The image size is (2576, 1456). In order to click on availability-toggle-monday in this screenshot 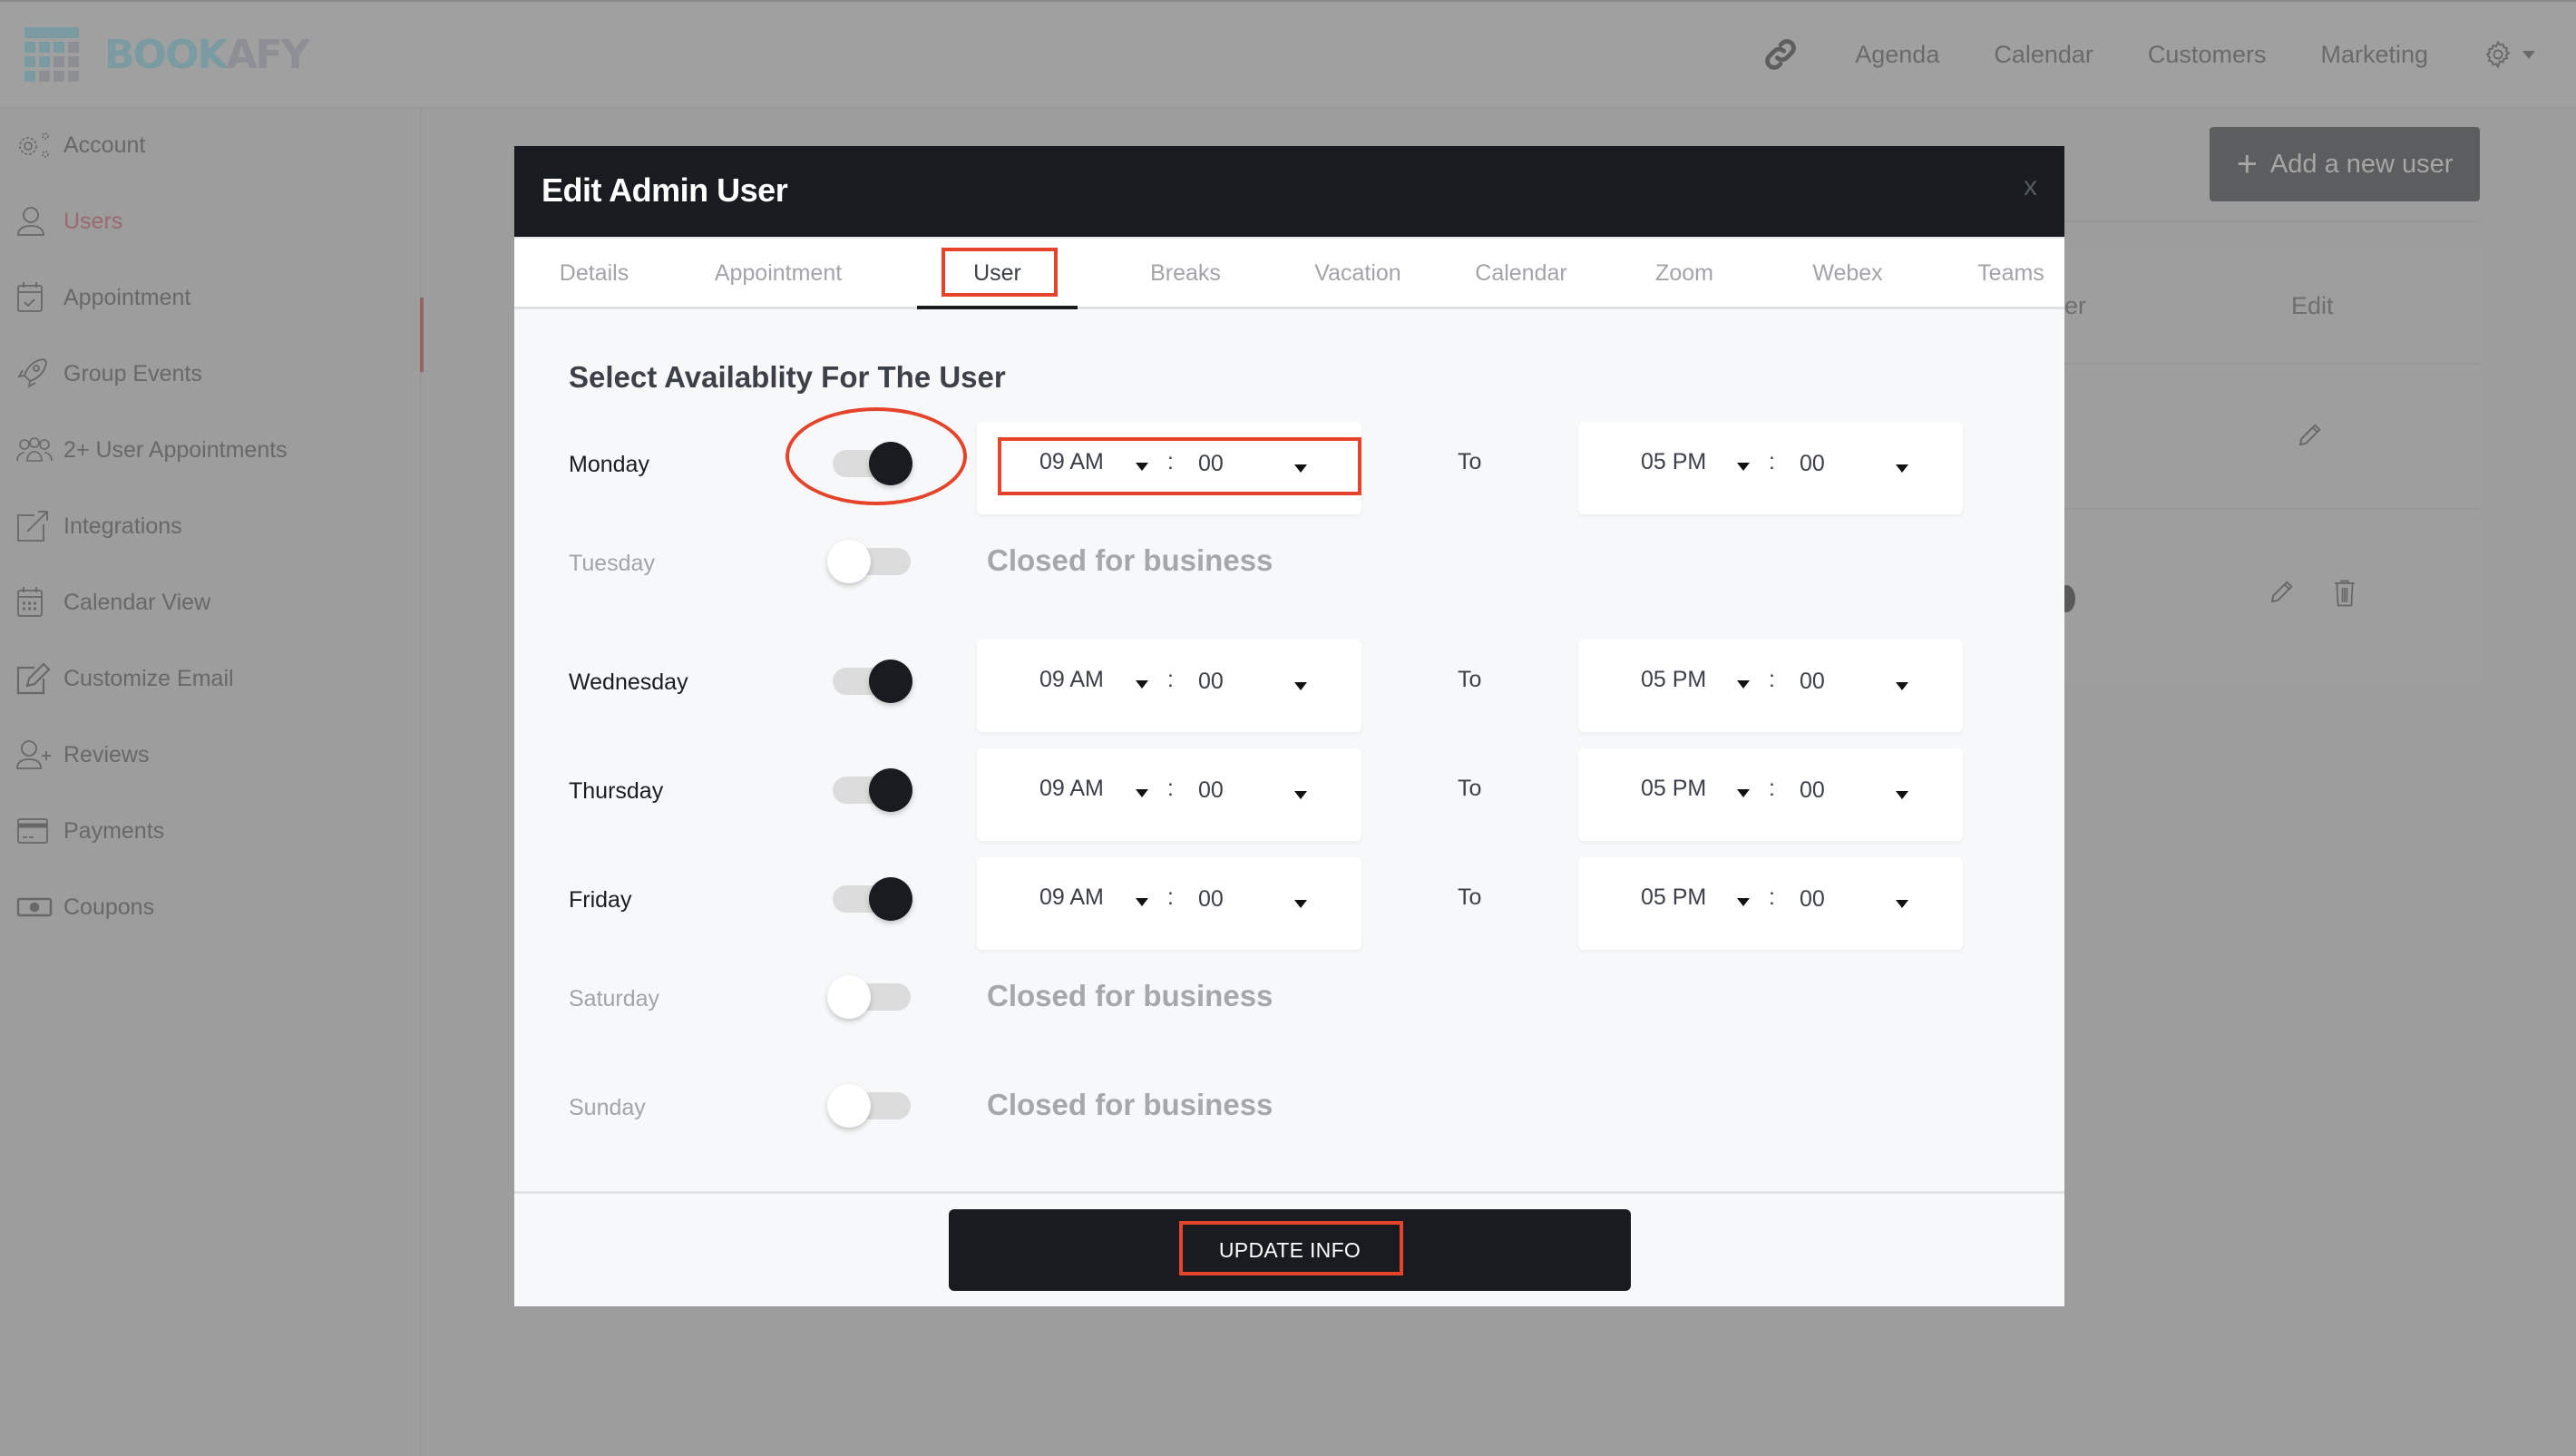, I will do `click(870, 464)`.